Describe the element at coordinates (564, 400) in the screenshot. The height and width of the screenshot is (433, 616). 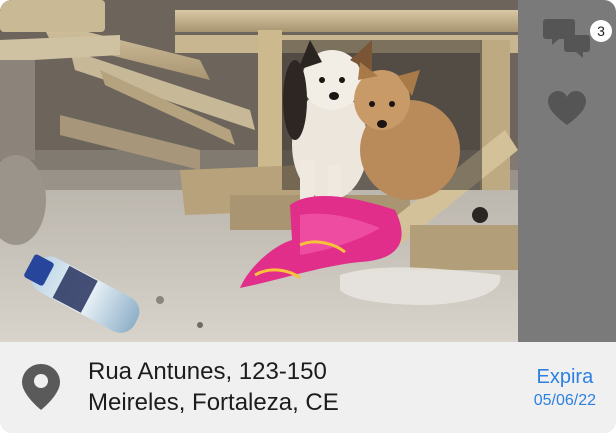
I see `expires-date: 05/06/22` at that location.